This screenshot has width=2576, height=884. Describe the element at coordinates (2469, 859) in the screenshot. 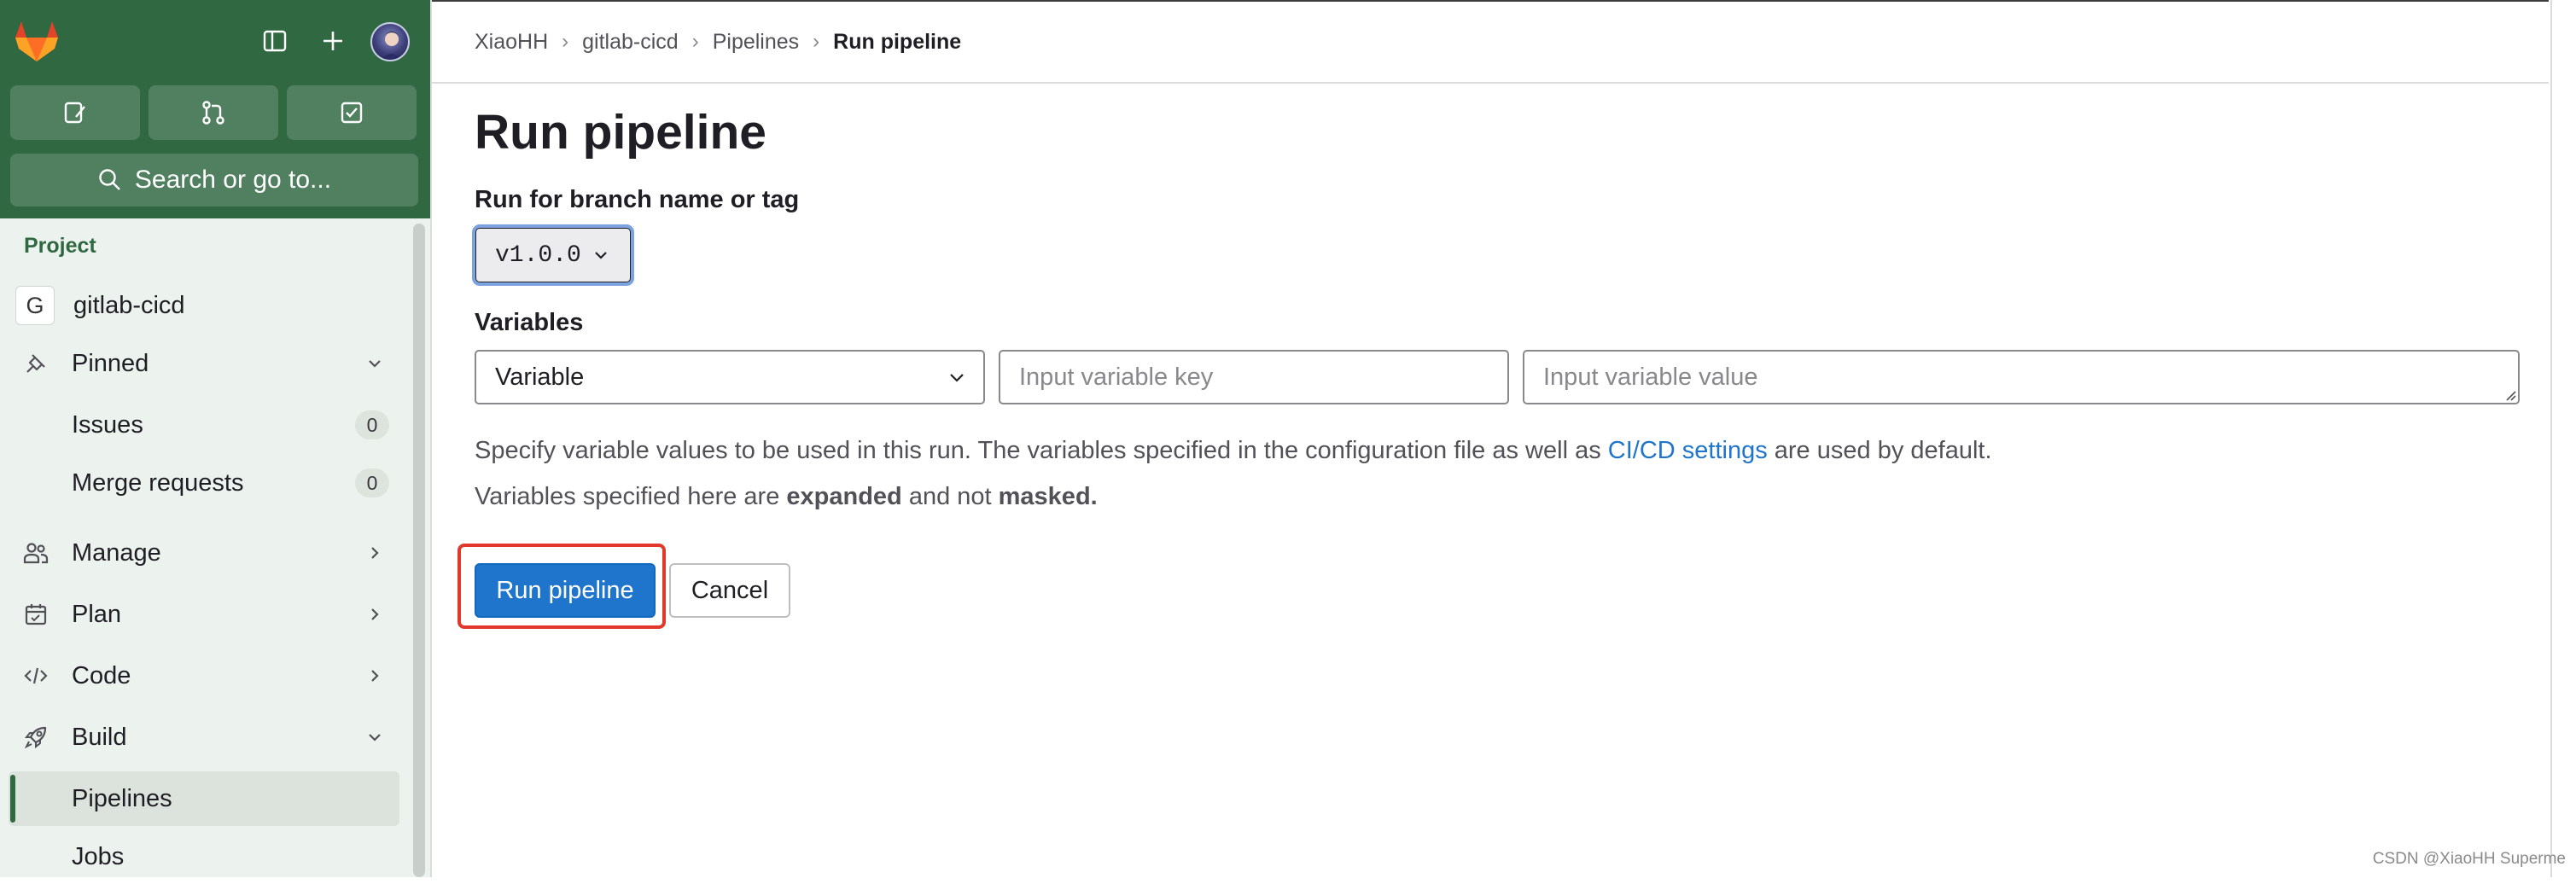

I see `watermark: CSDN @XiaoHH Superme` at that location.